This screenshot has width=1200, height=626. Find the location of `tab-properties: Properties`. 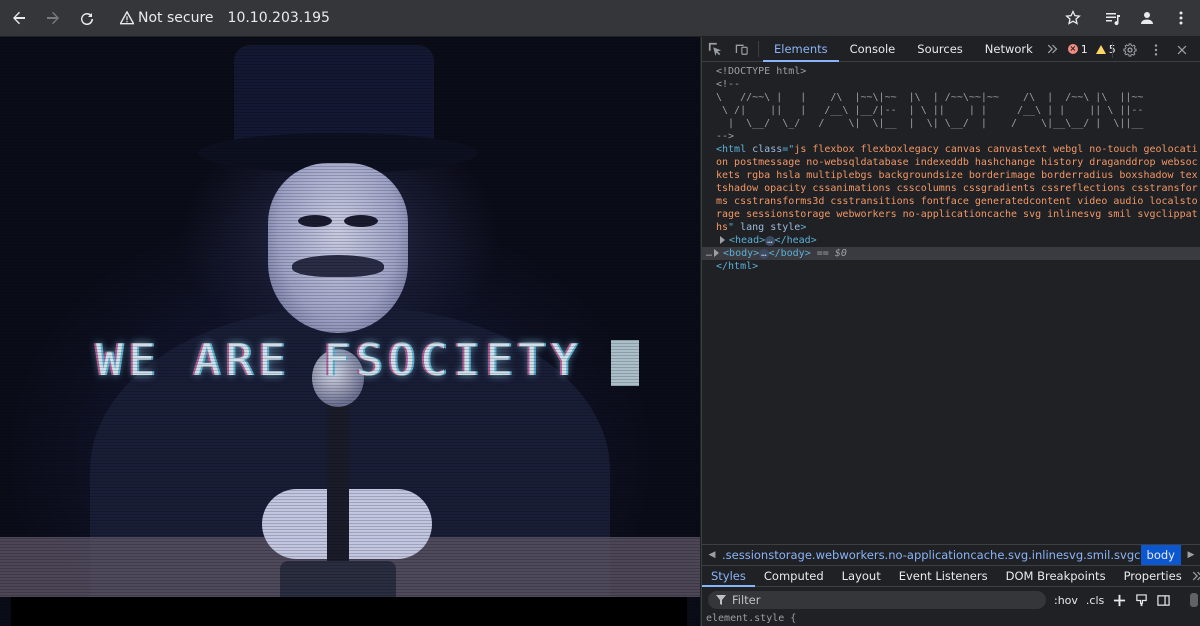

tab-properties: Properties is located at coordinates (1153, 576).